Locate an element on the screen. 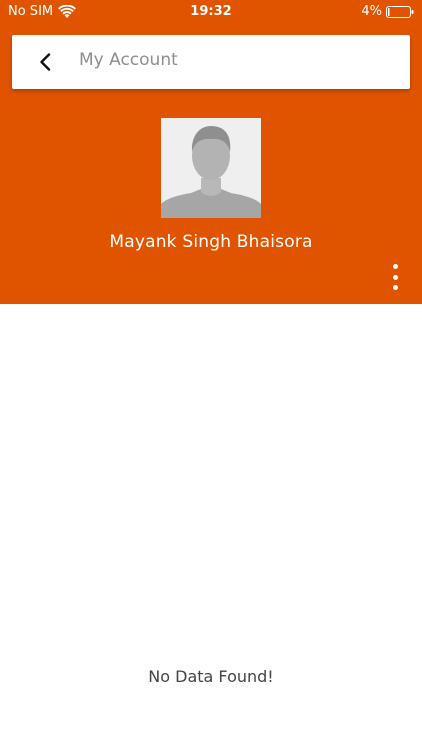 This screenshot has width=422, height=750. avatar is located at coordinates (211, 168).